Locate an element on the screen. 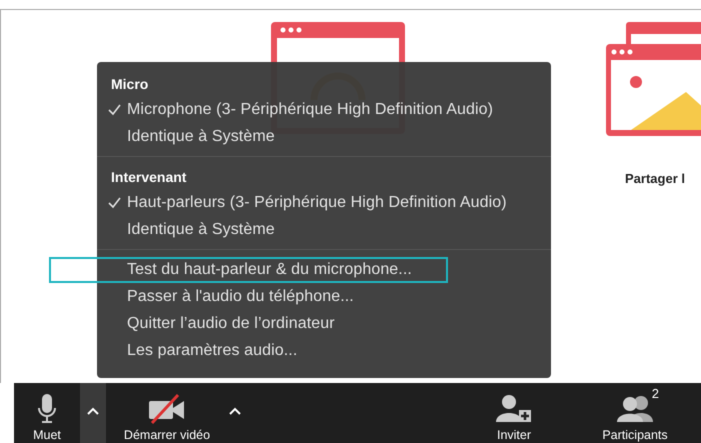  options-caret-button is located at coordinates (93, 413).